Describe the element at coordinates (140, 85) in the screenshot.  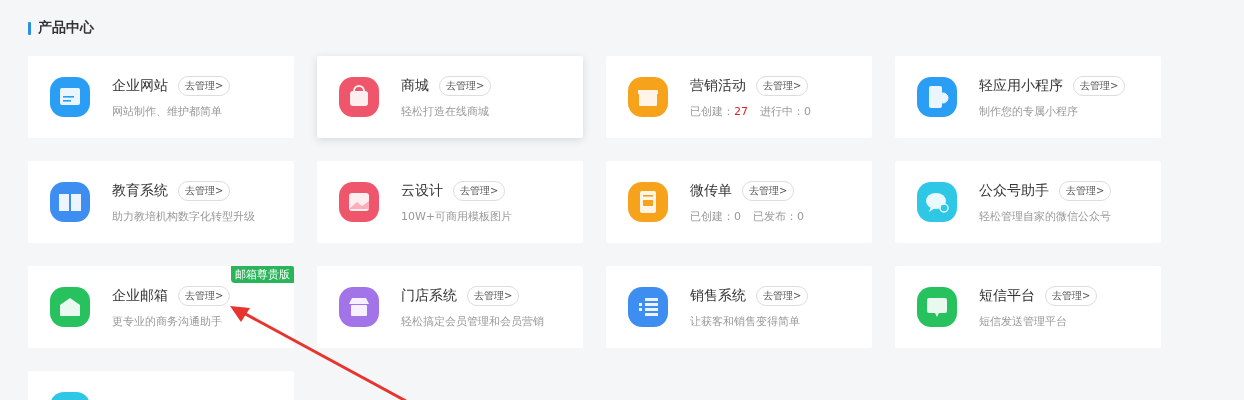
I see `product-name: 企业网站` at that location.